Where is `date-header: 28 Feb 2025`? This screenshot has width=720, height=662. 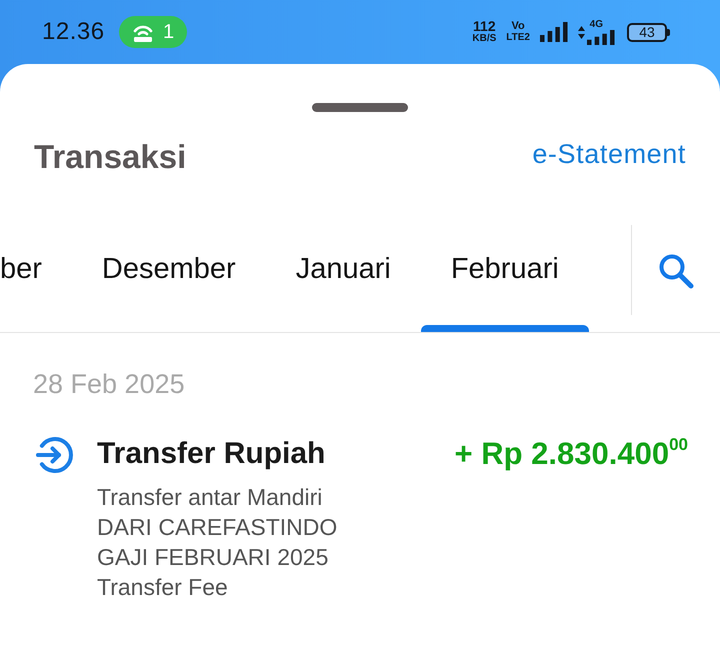 date-header: 28 Feb 2025 is located at coordinates (109, 384).